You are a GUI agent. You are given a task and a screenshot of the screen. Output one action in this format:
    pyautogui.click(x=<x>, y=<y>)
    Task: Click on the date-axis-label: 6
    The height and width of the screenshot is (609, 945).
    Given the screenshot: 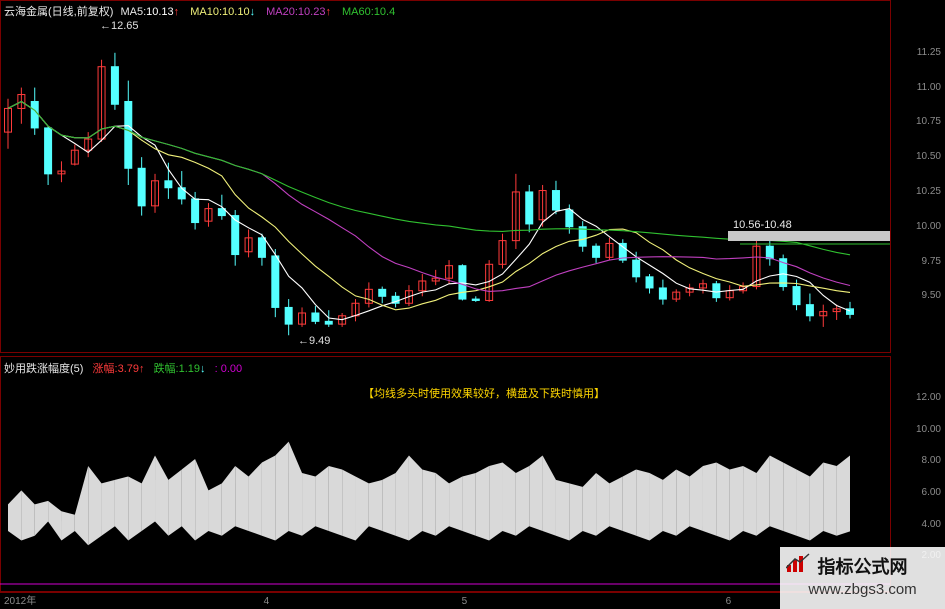 What is the action you would take?
    pyautogui.click(x=728, y=601)
    